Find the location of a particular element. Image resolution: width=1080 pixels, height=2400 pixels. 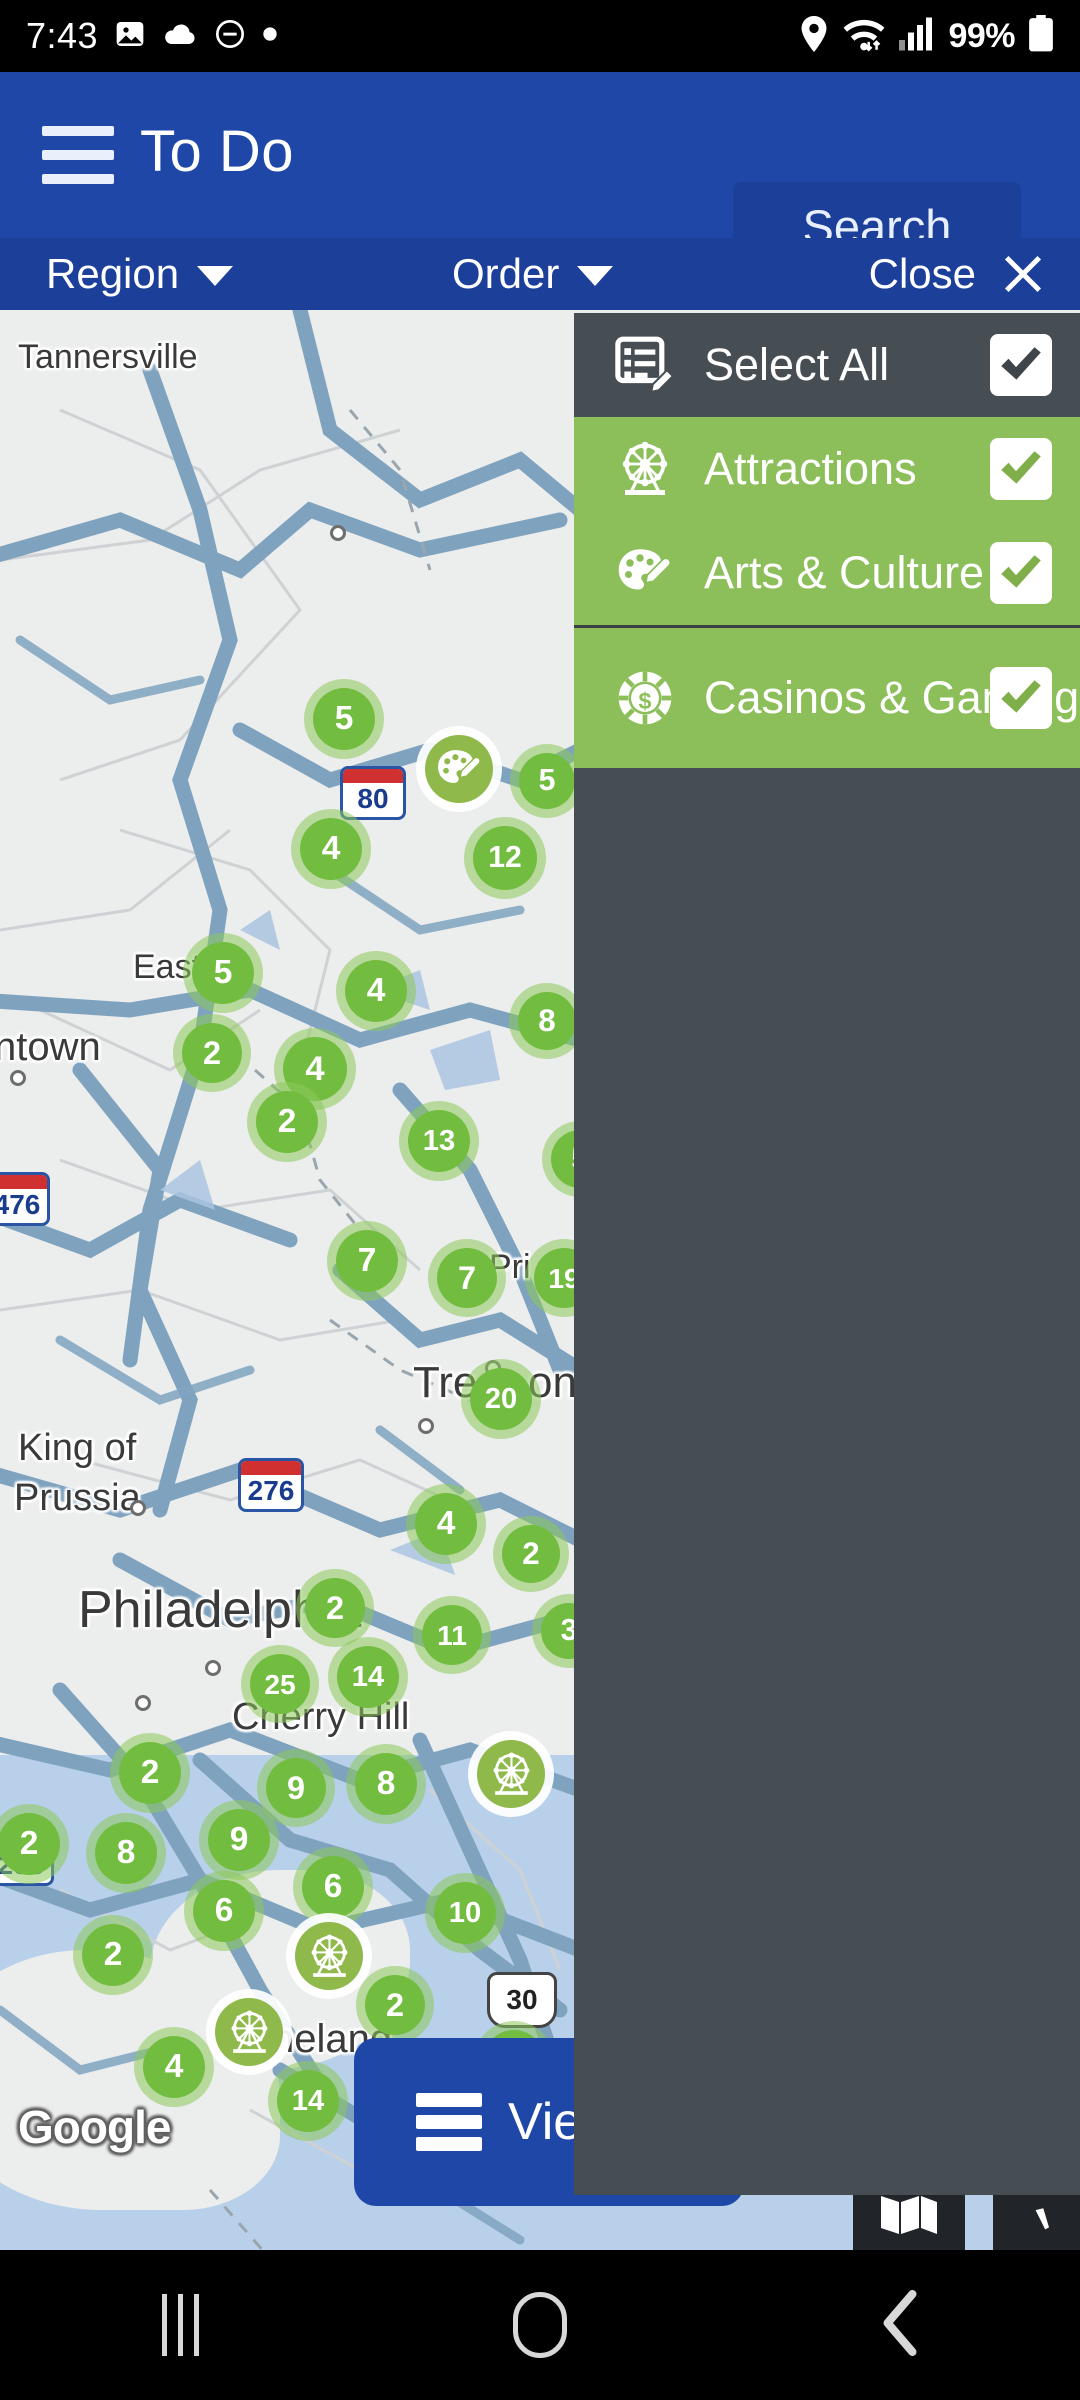

status-time: 7:43 is located at coordinates (62, 35).